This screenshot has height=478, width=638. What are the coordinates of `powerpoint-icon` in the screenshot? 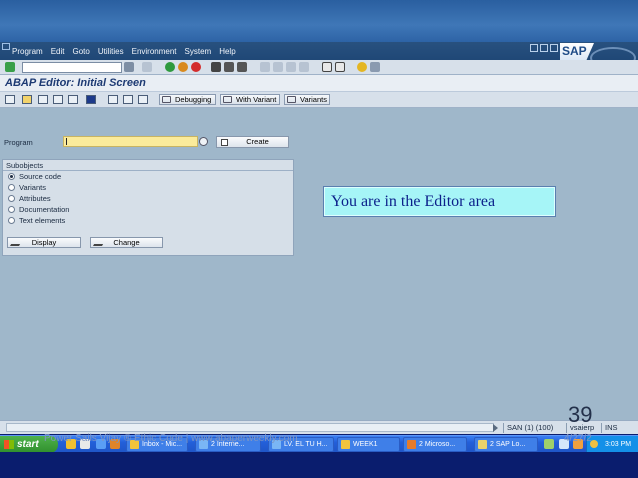 It's located at (411, 444).